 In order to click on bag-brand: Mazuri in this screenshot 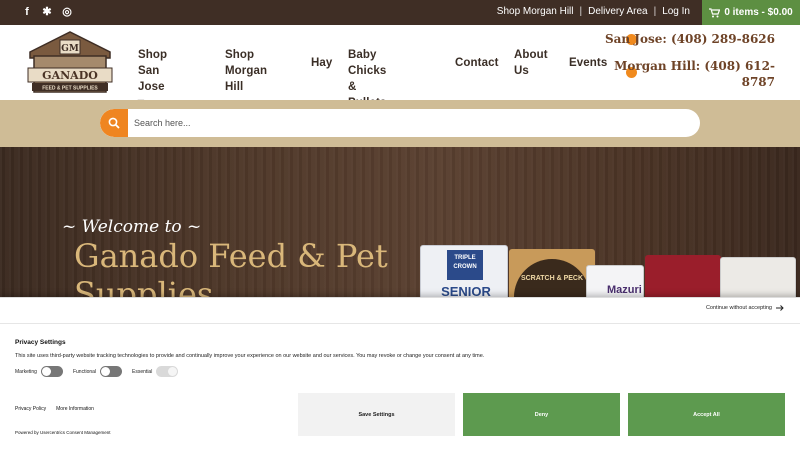, I will do `click(624, 290)`.